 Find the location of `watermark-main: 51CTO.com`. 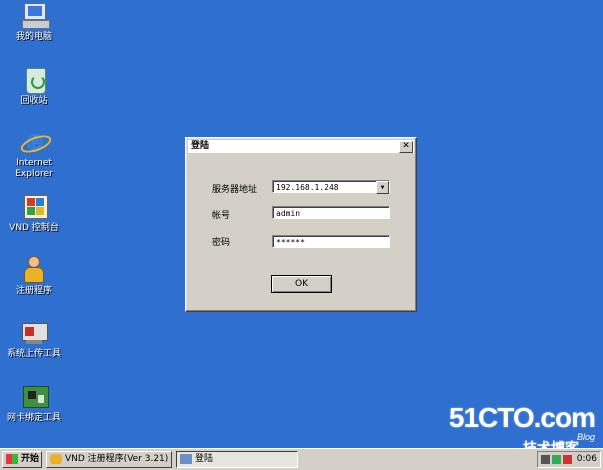

watermark-main: 51CTO.com is located at coordinates (522, 417).